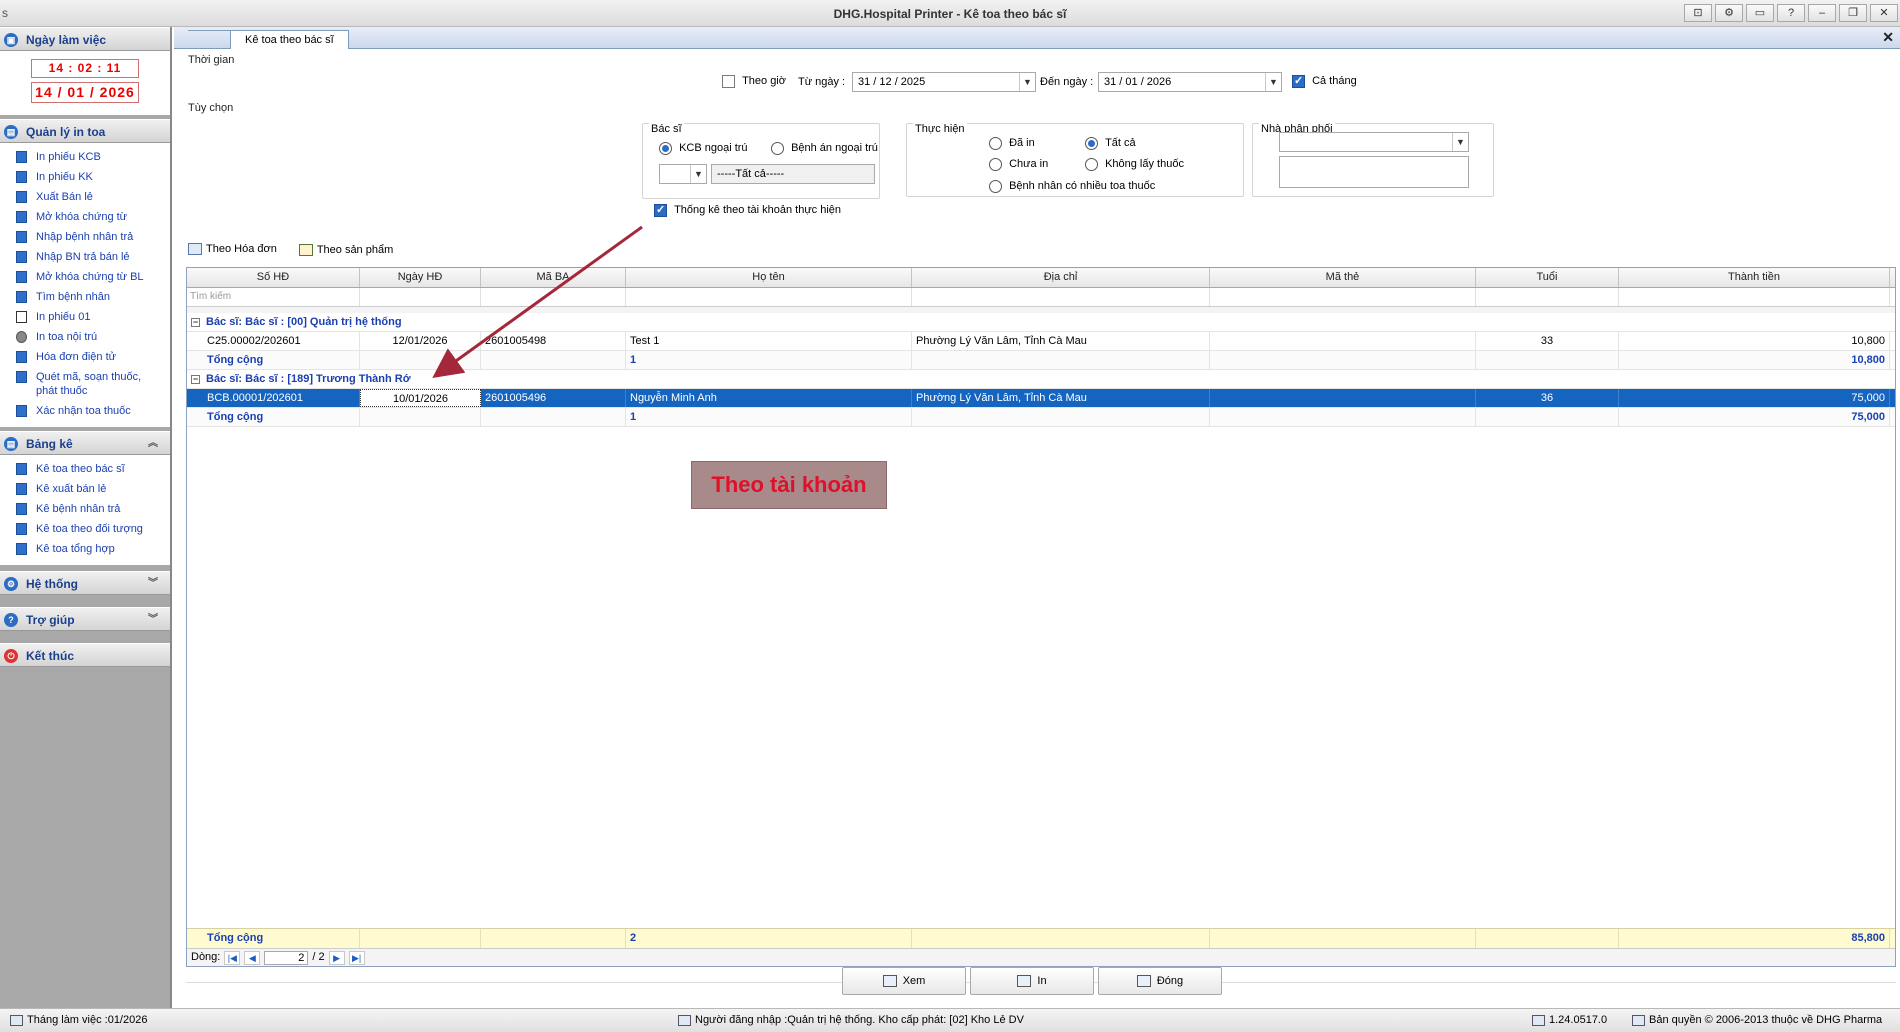  I want to click on print-button: In, so click(1032, 981).